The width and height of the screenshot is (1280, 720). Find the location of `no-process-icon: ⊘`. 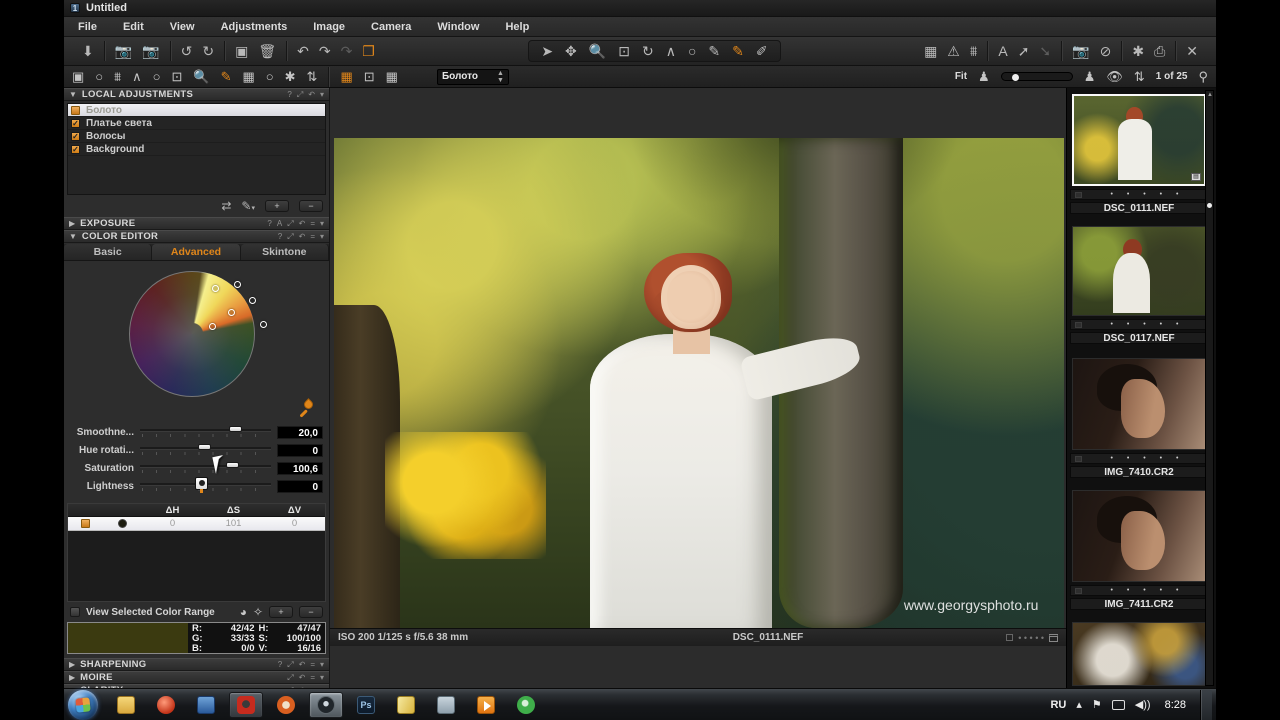

no-process-icon: ⊘ is located at coordinates (1106, 51).